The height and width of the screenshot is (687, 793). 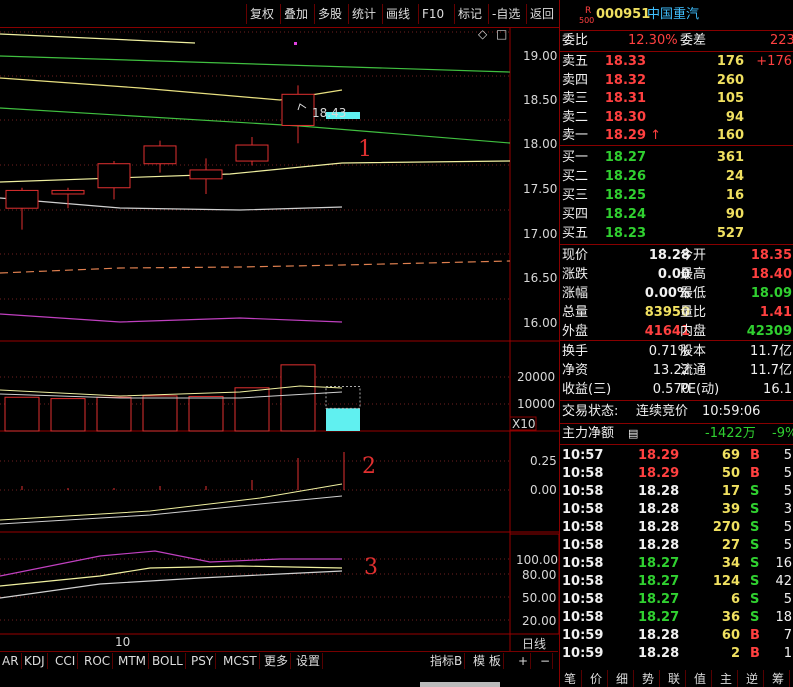 I want to click on panel-tab: 逆, so click(x=752, y=678).